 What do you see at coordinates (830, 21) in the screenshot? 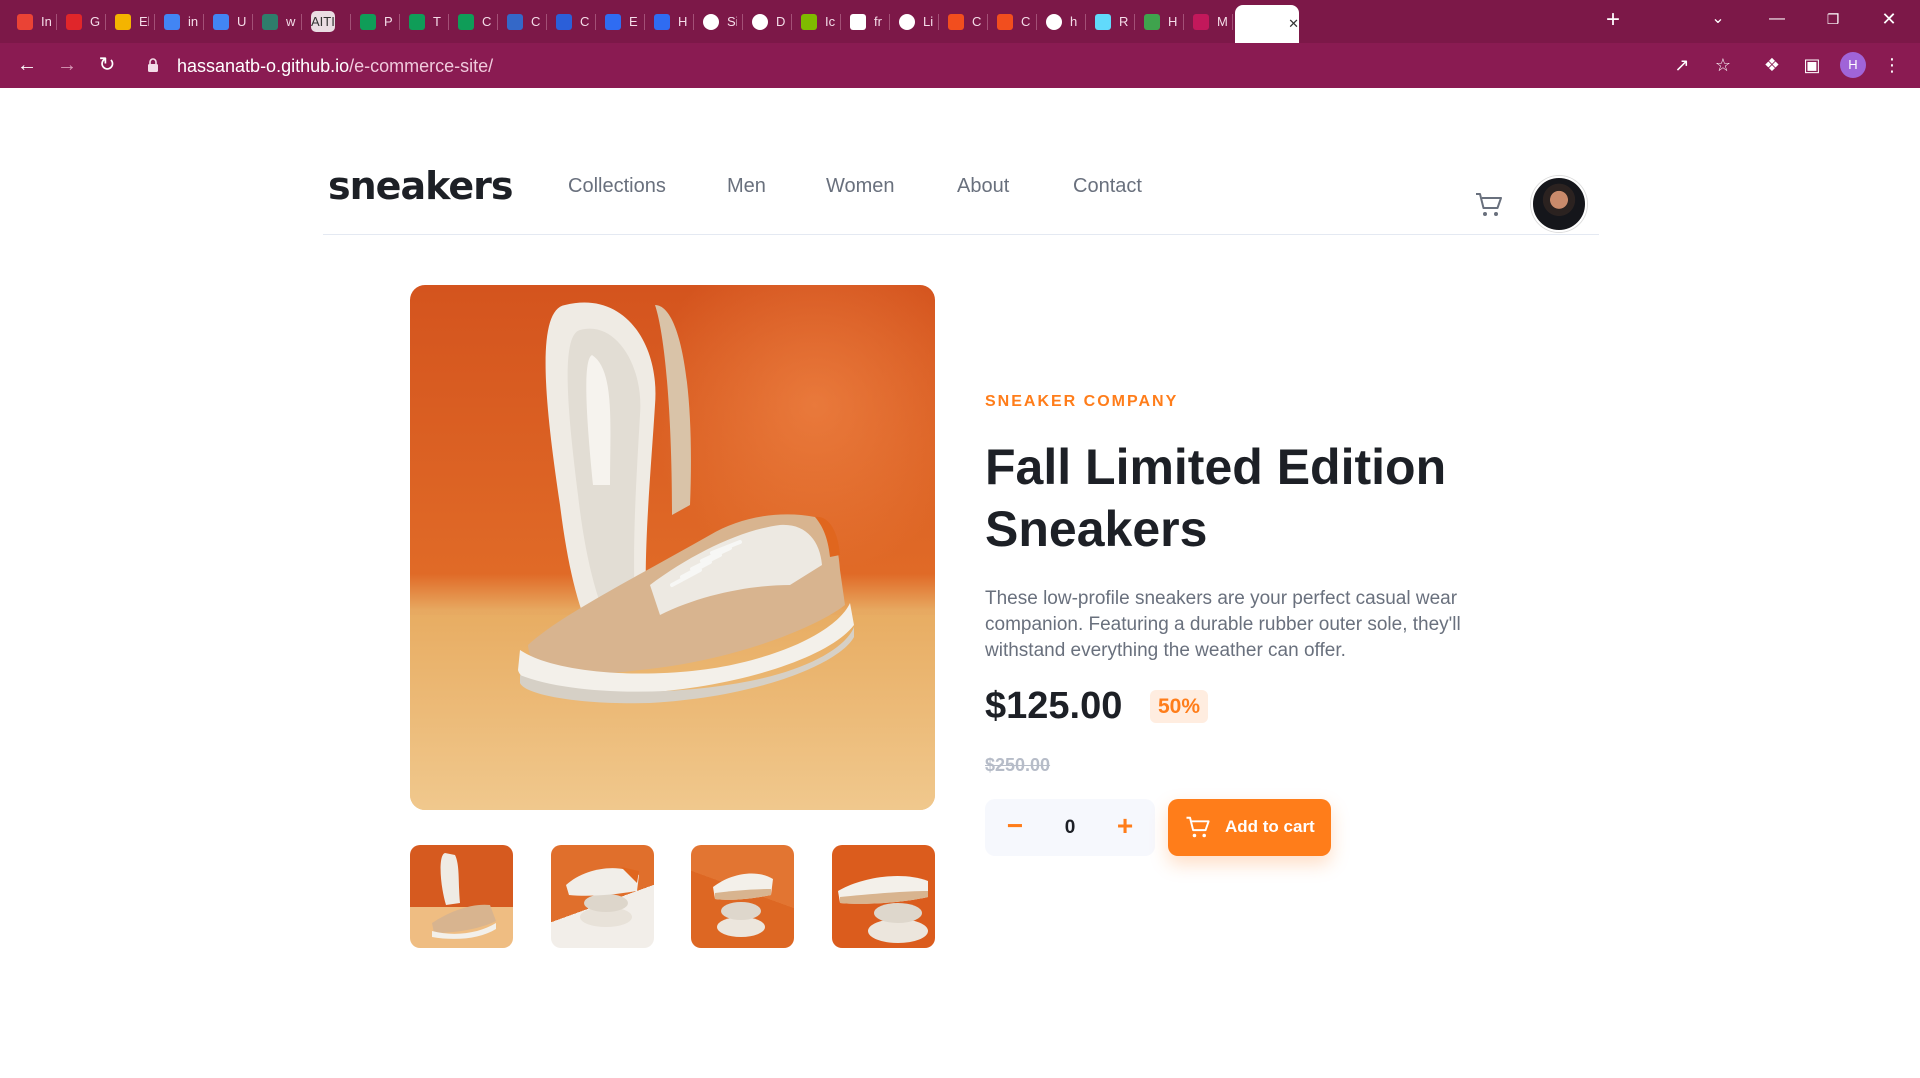
I see `tab-title: Ic` at bounding box center [830, 21].